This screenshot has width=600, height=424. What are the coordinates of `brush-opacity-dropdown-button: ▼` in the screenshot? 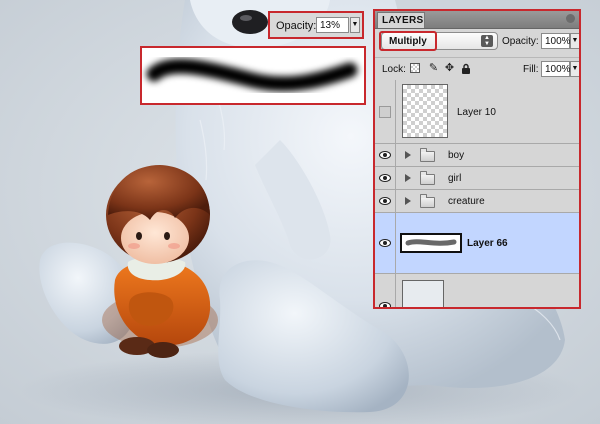 It's located at (355, 25).